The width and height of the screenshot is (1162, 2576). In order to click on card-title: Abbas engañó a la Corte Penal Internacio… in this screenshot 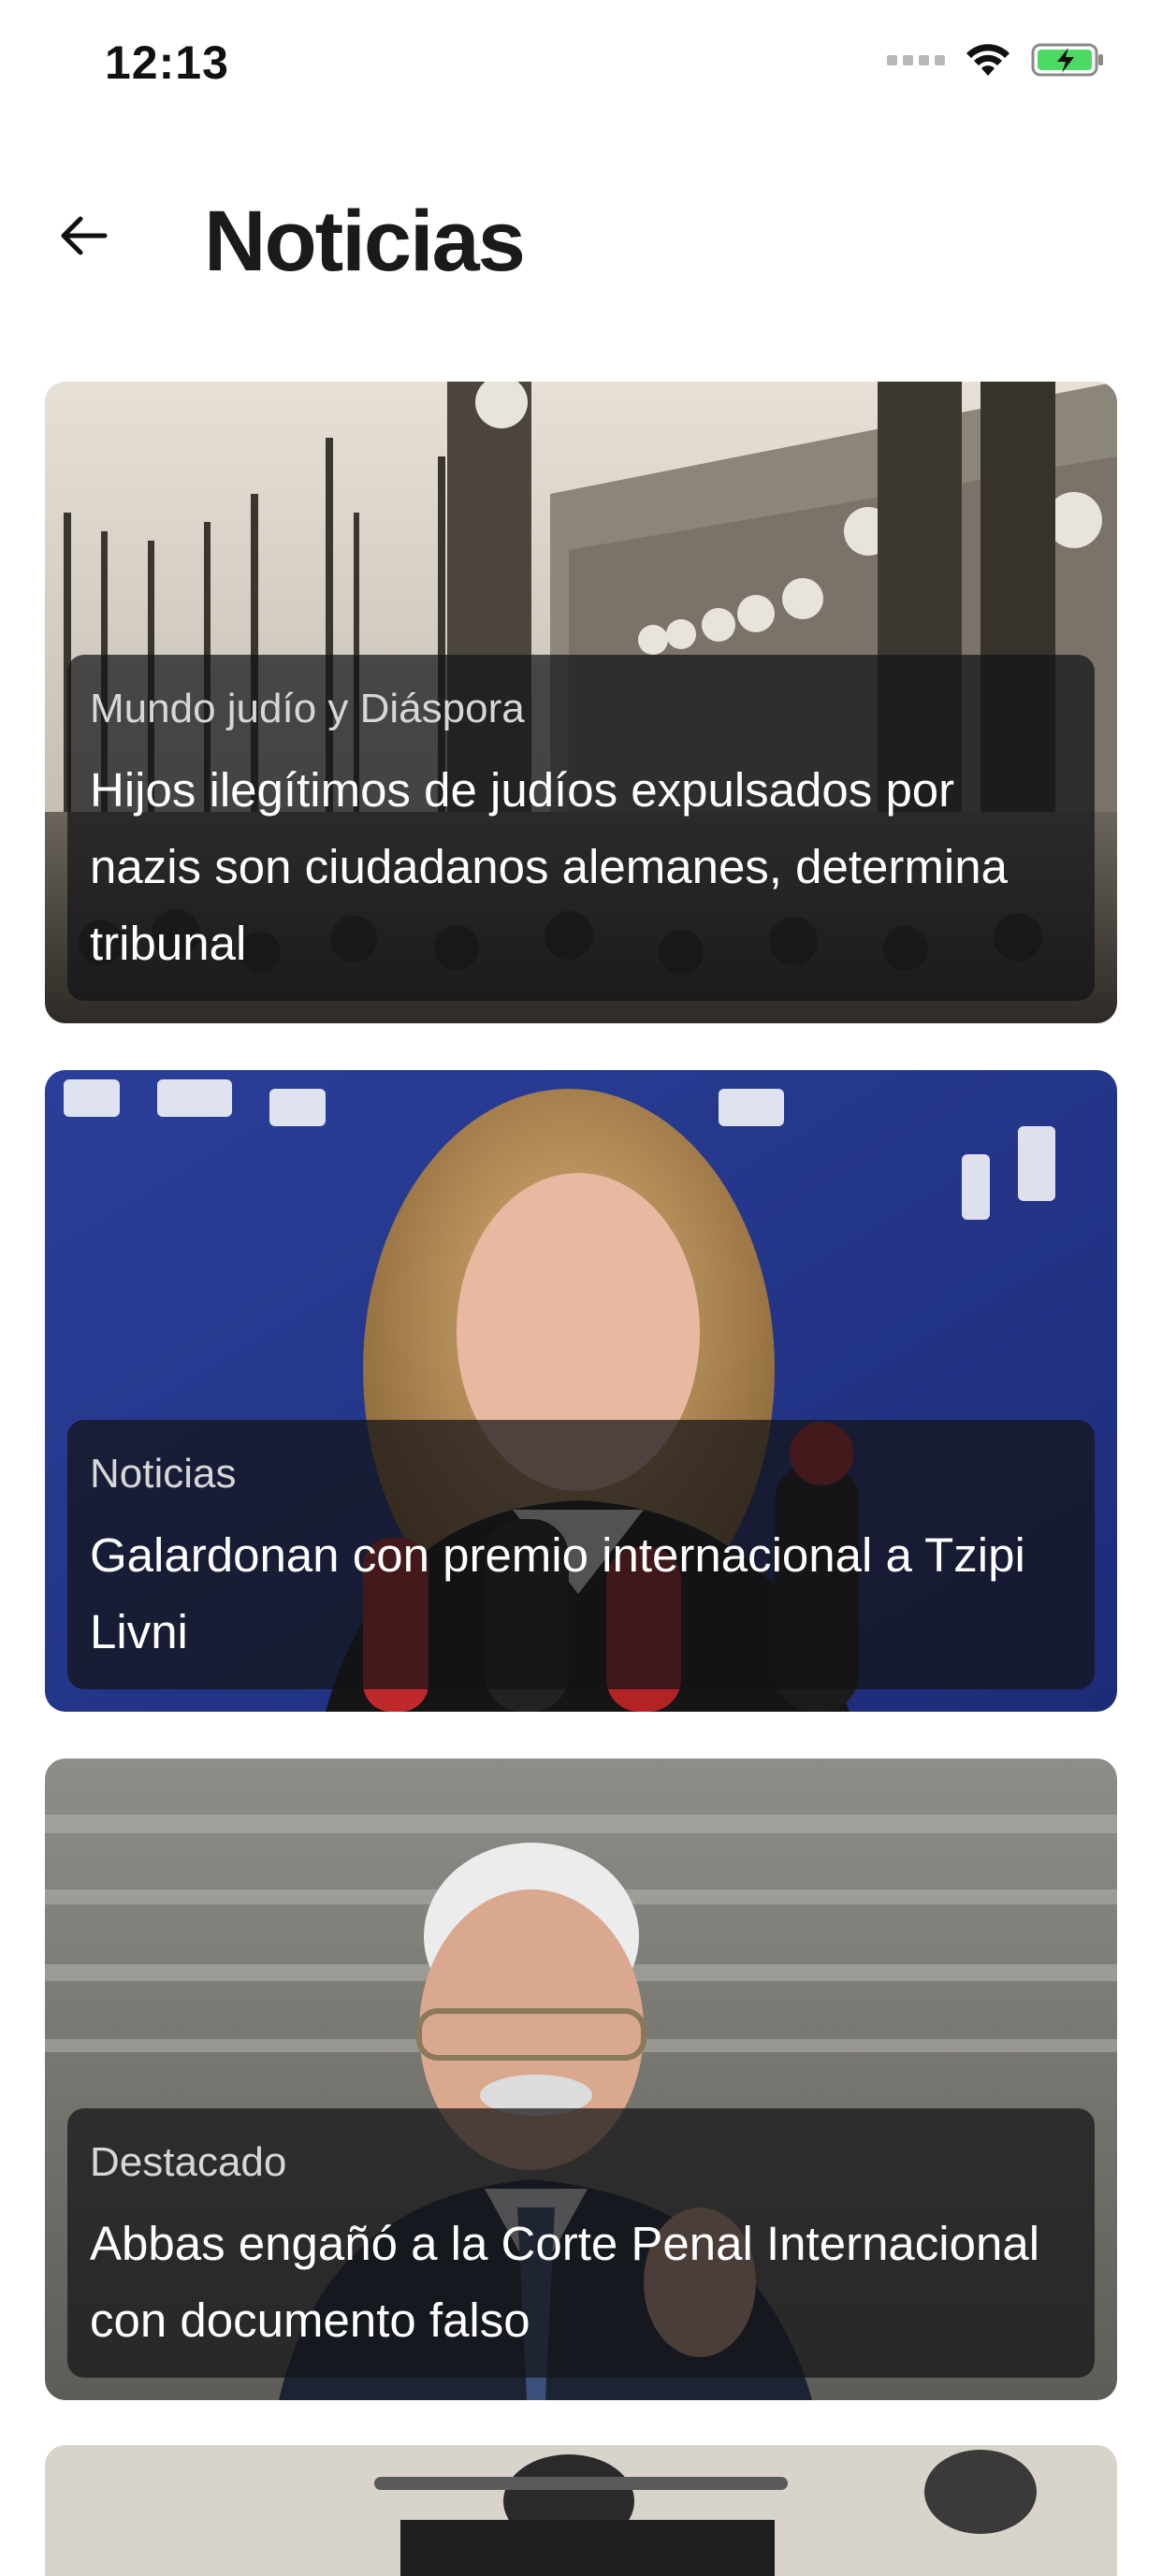, I will do `click(565, 2282)`.